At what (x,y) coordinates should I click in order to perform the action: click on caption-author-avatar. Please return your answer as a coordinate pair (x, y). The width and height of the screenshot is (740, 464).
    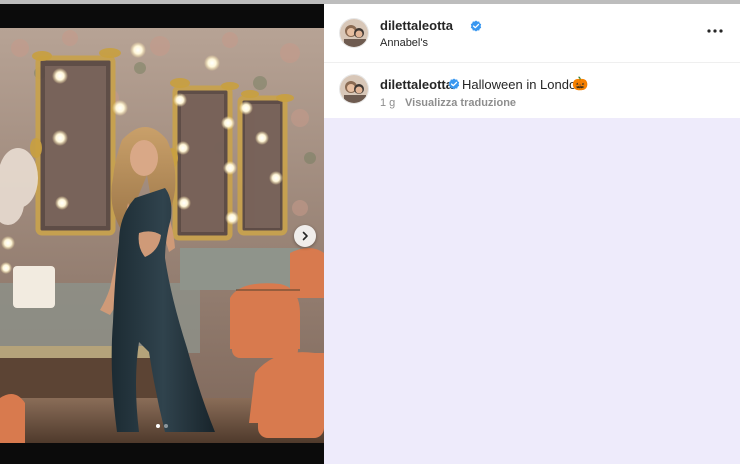
    Looking at the image, I should click on (354, 89).